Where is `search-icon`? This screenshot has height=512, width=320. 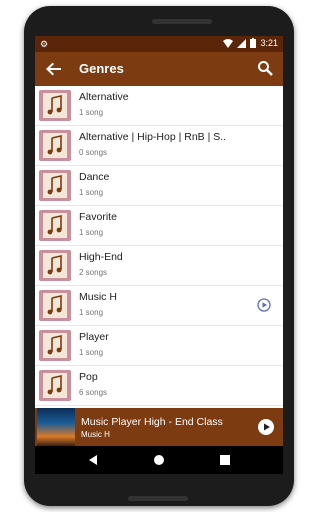 search-icon is located at coordinates (265, 68).